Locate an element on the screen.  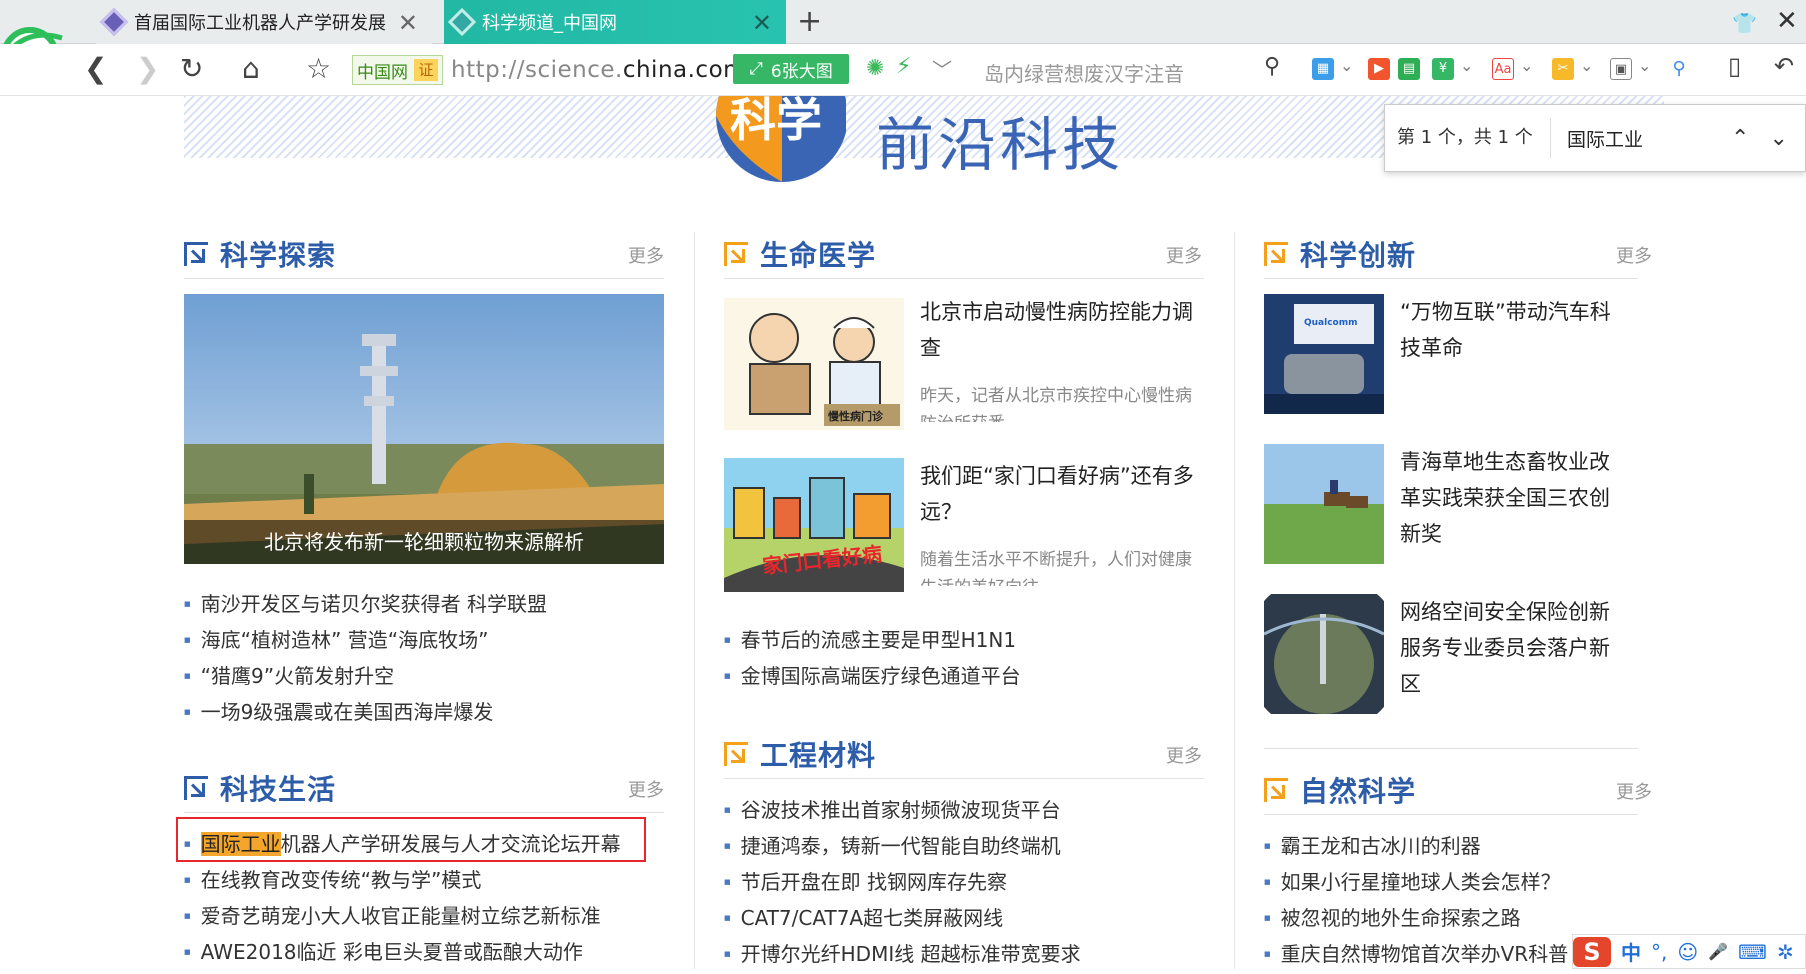
game-icon: ▣ is located at coordinates (1621, 69).